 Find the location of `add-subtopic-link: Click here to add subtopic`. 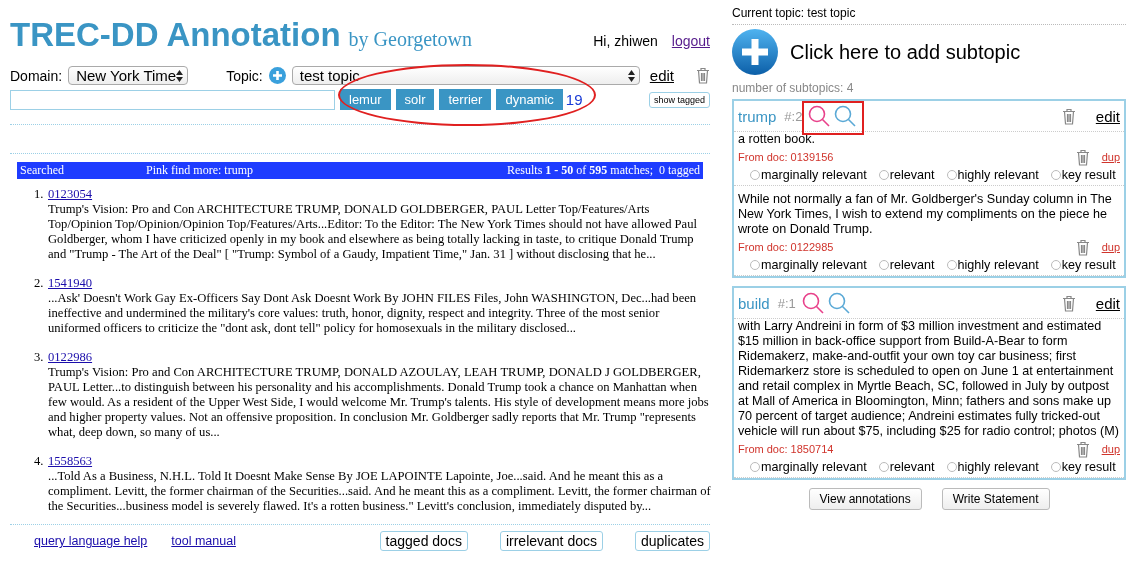

add-subtopic-link: Click here to add subtopic is located at coordinates (905, 52).